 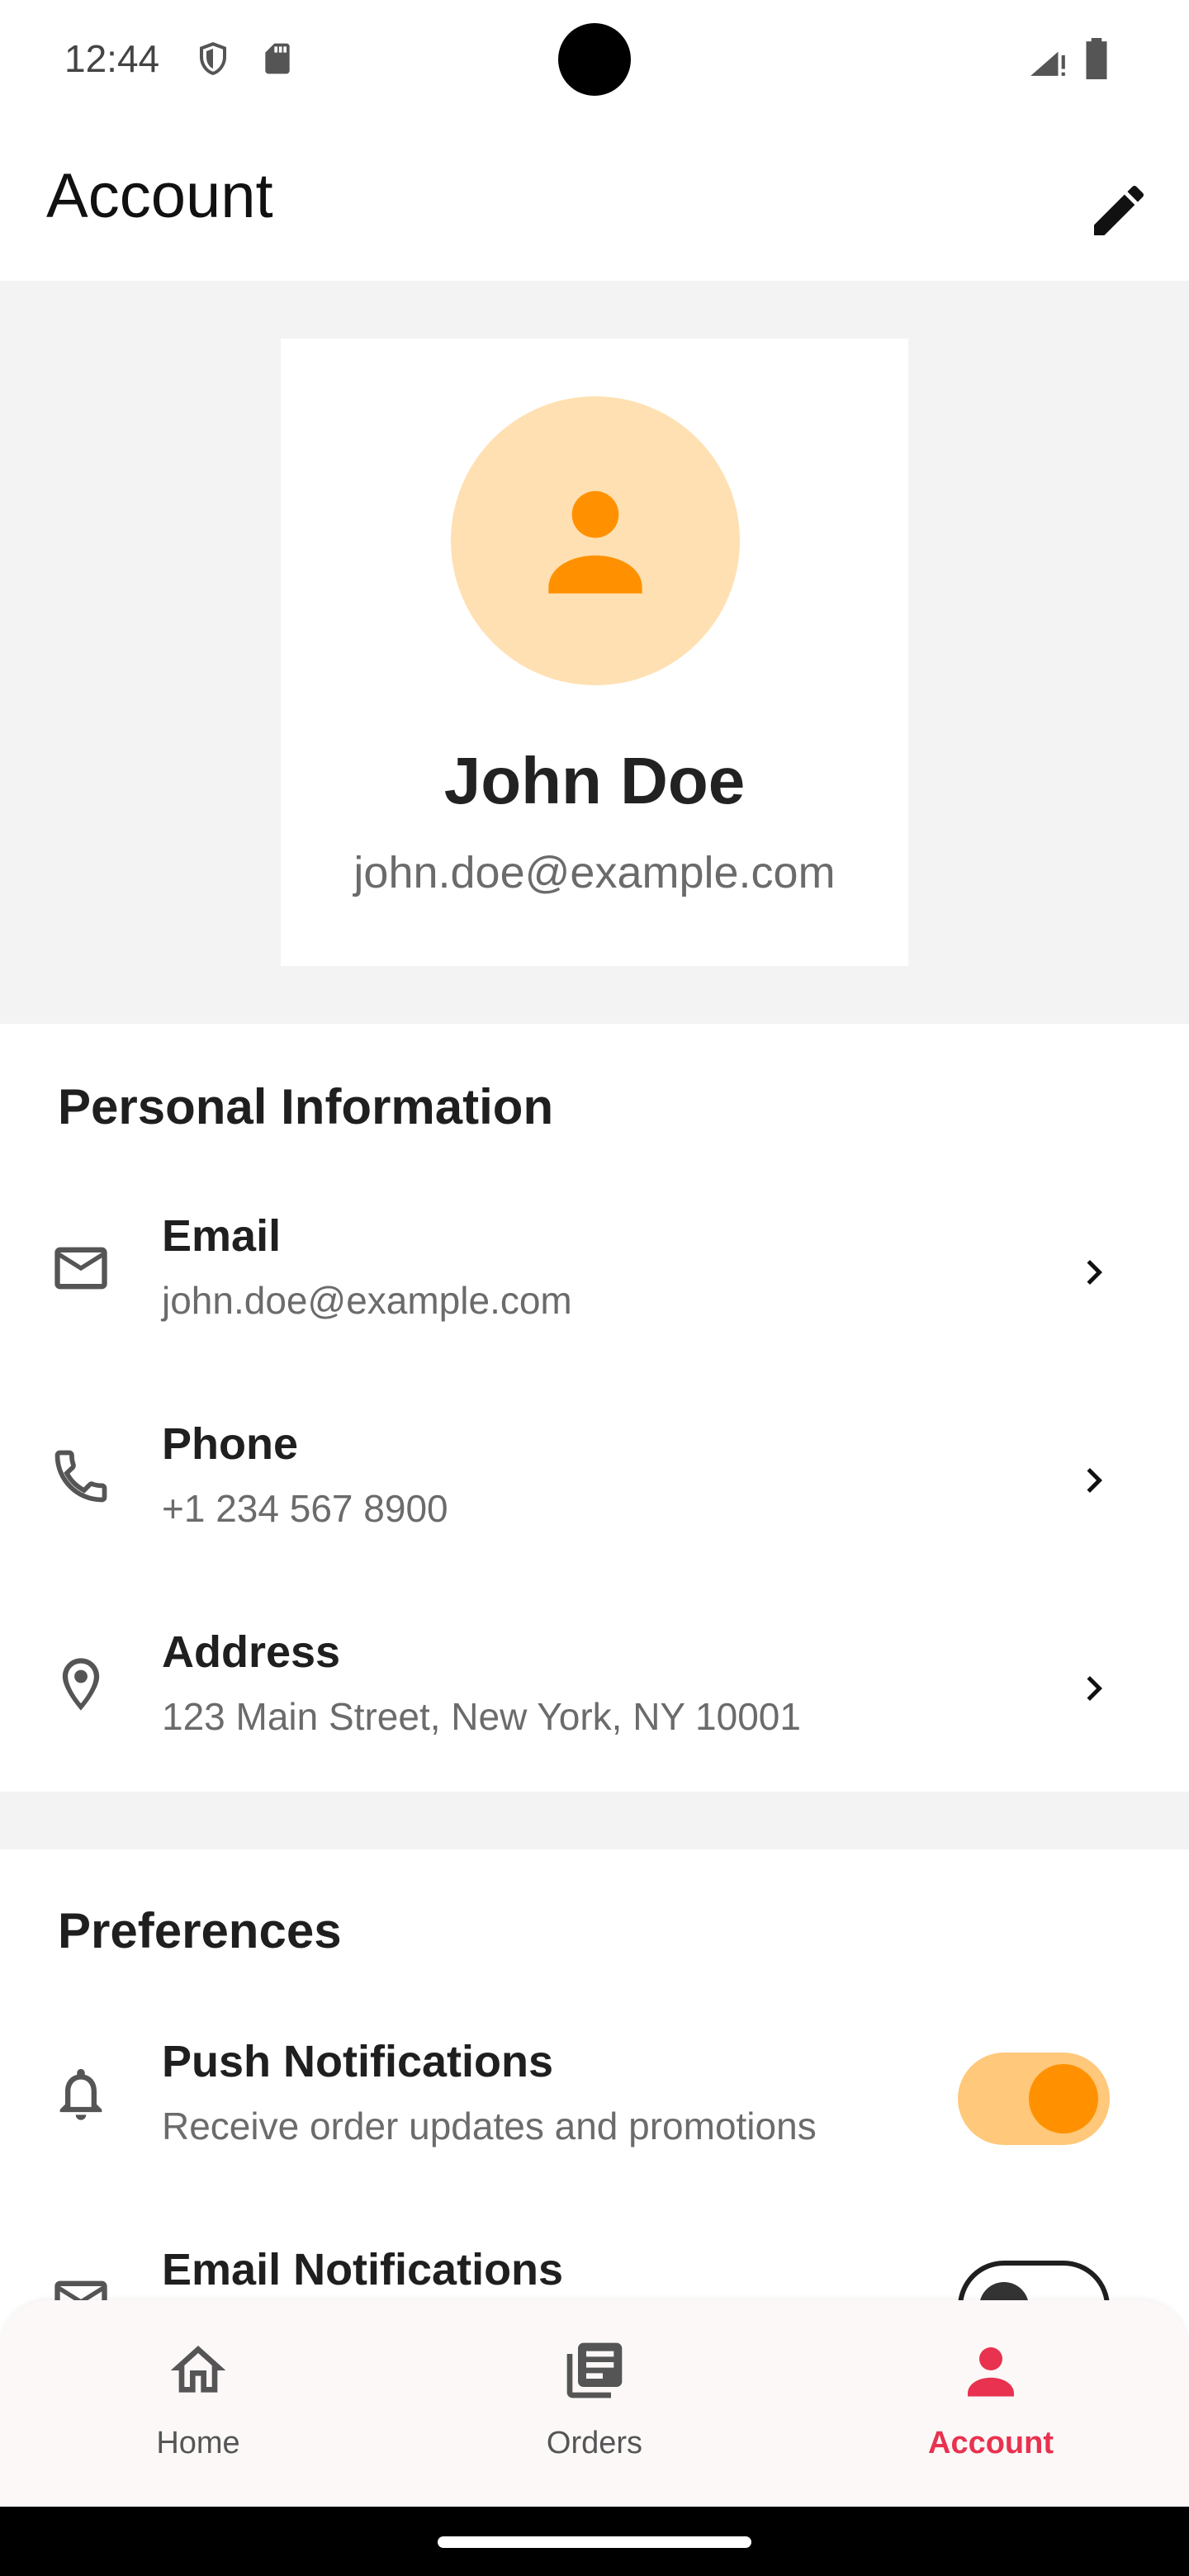 What do you see at coordinates (81, 1268) in the screenshot?
I see `mail-icon` at bounding box center [81, 1268].